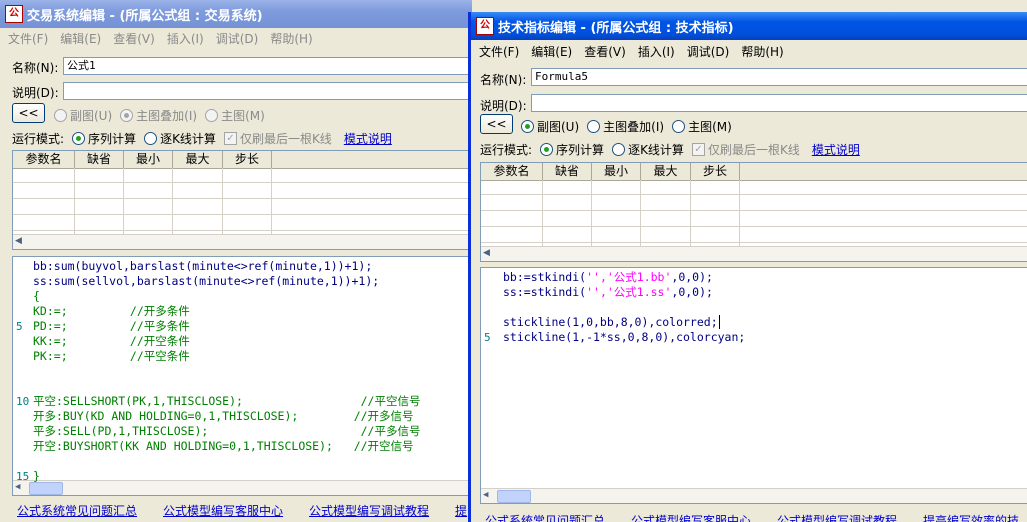  I want to click on title-bar: 公 技术指标编辑 - (所属公式组 : 技术指标), so click(749, 26).